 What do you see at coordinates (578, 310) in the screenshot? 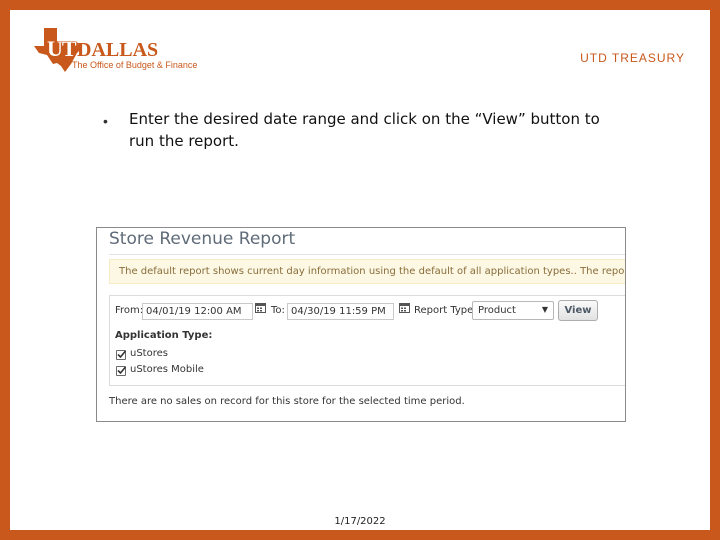
I see `view-button: View` at bounding box center [578, 310].